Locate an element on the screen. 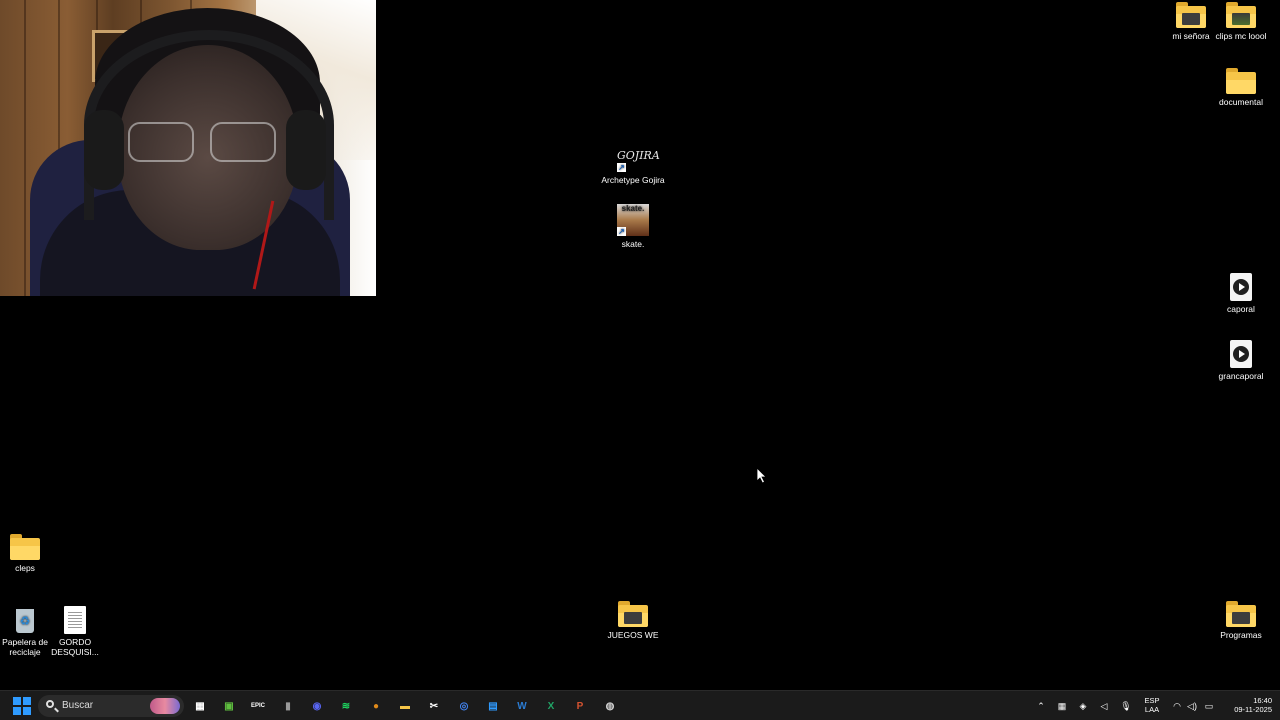 This screenshot has width=1280, height=720. language-indicator: ESP LAA is located at coordinates (1152, 705).